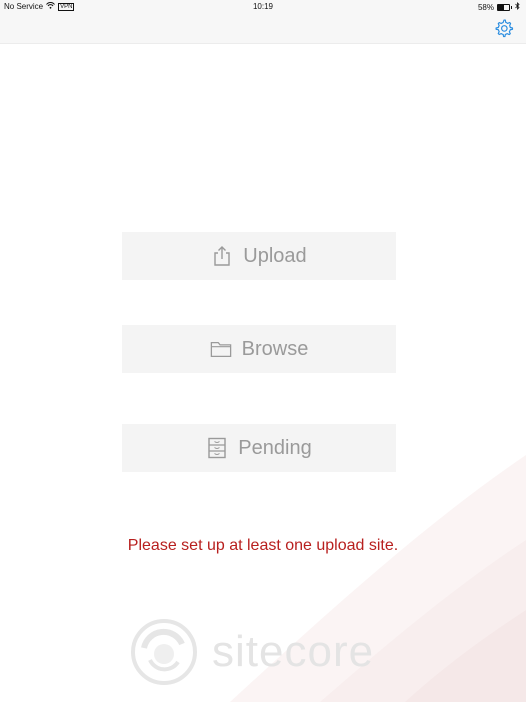  I want to click on pending-button: Pending, so click(259, 448).